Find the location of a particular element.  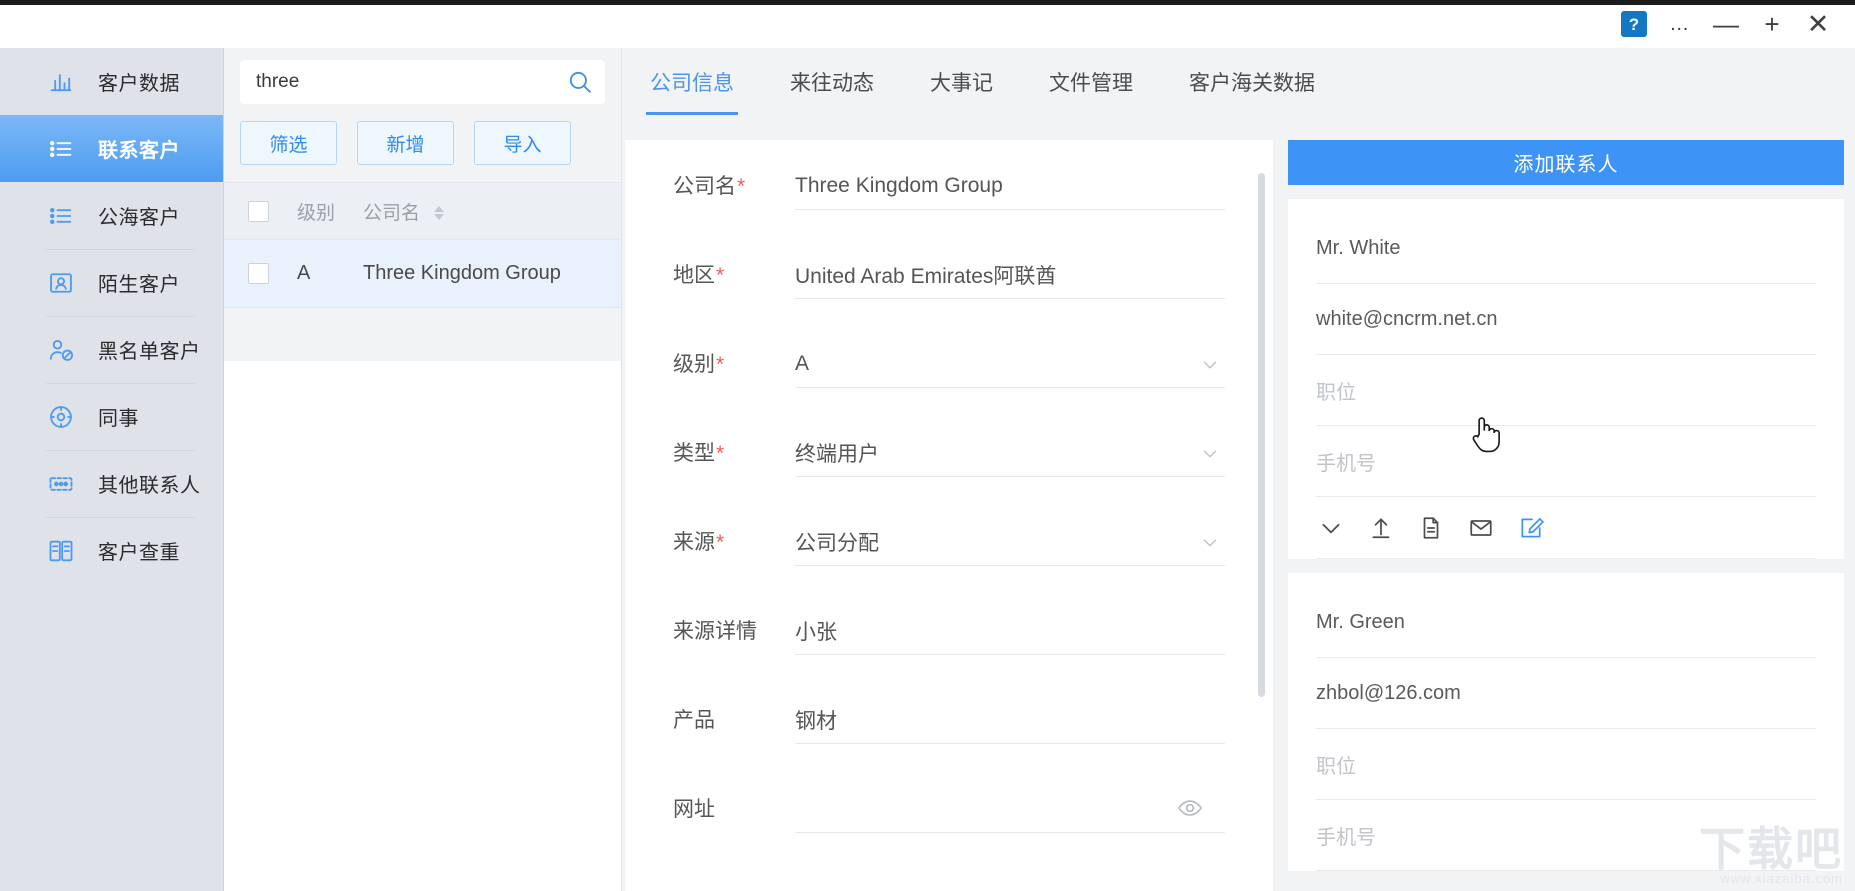

form-field-control: 钢材 is located at coordinates (1010, 718).